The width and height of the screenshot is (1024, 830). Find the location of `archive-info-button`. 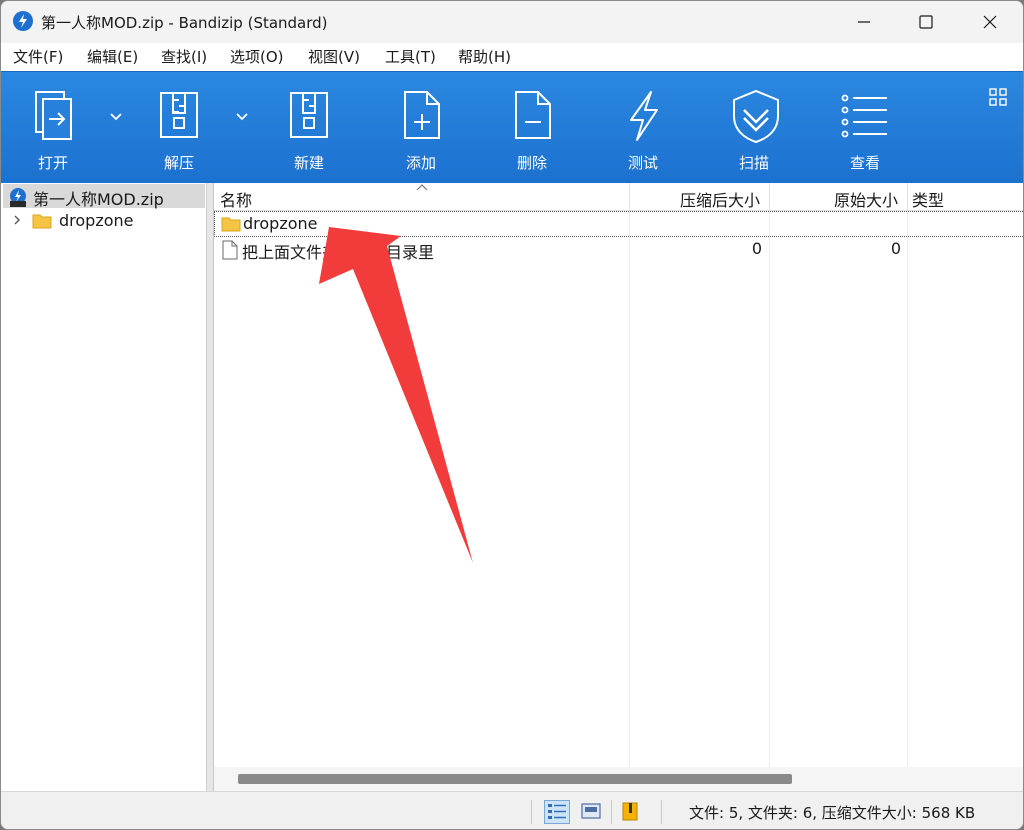

archive-info-button is located at coordinates (632, 812).